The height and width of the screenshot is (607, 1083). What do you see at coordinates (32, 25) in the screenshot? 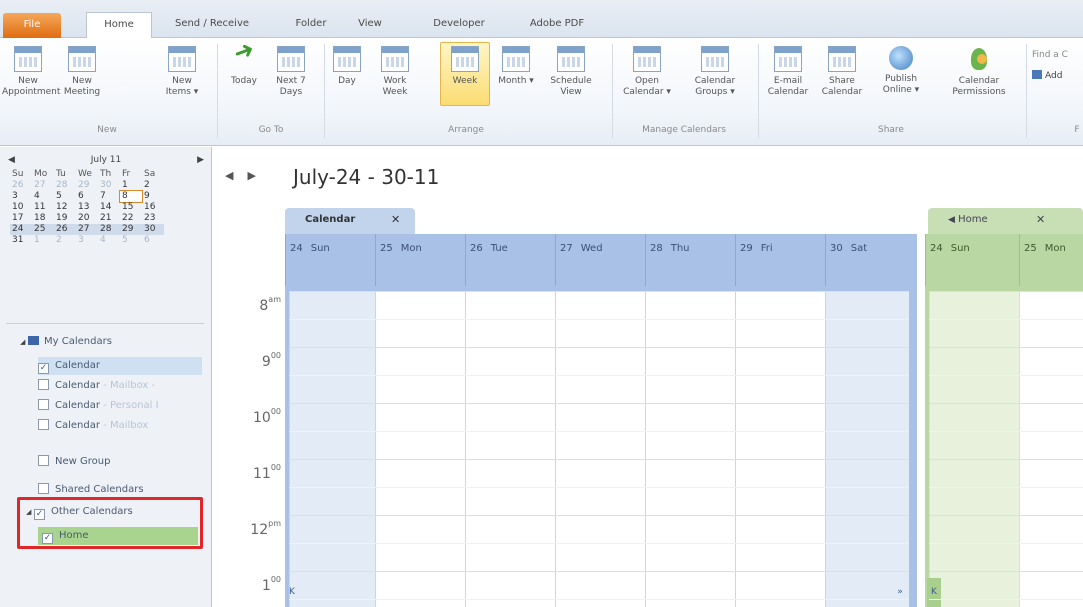
I see `tab-file: File` at bounding box center [32, 25].